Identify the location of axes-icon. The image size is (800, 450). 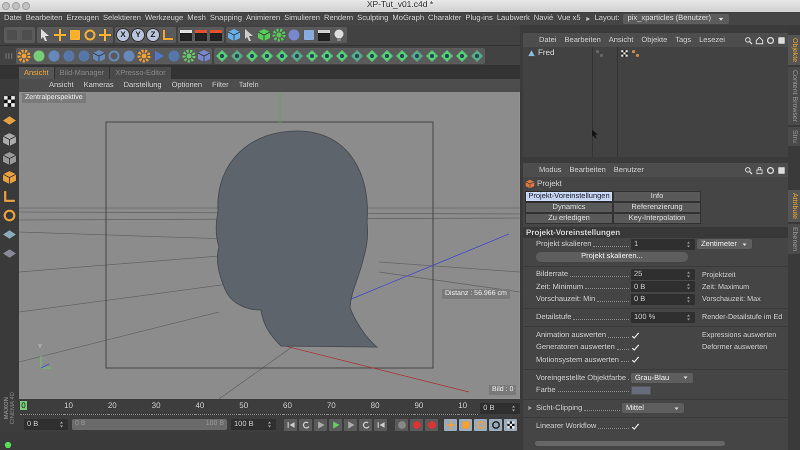
(9, 196).